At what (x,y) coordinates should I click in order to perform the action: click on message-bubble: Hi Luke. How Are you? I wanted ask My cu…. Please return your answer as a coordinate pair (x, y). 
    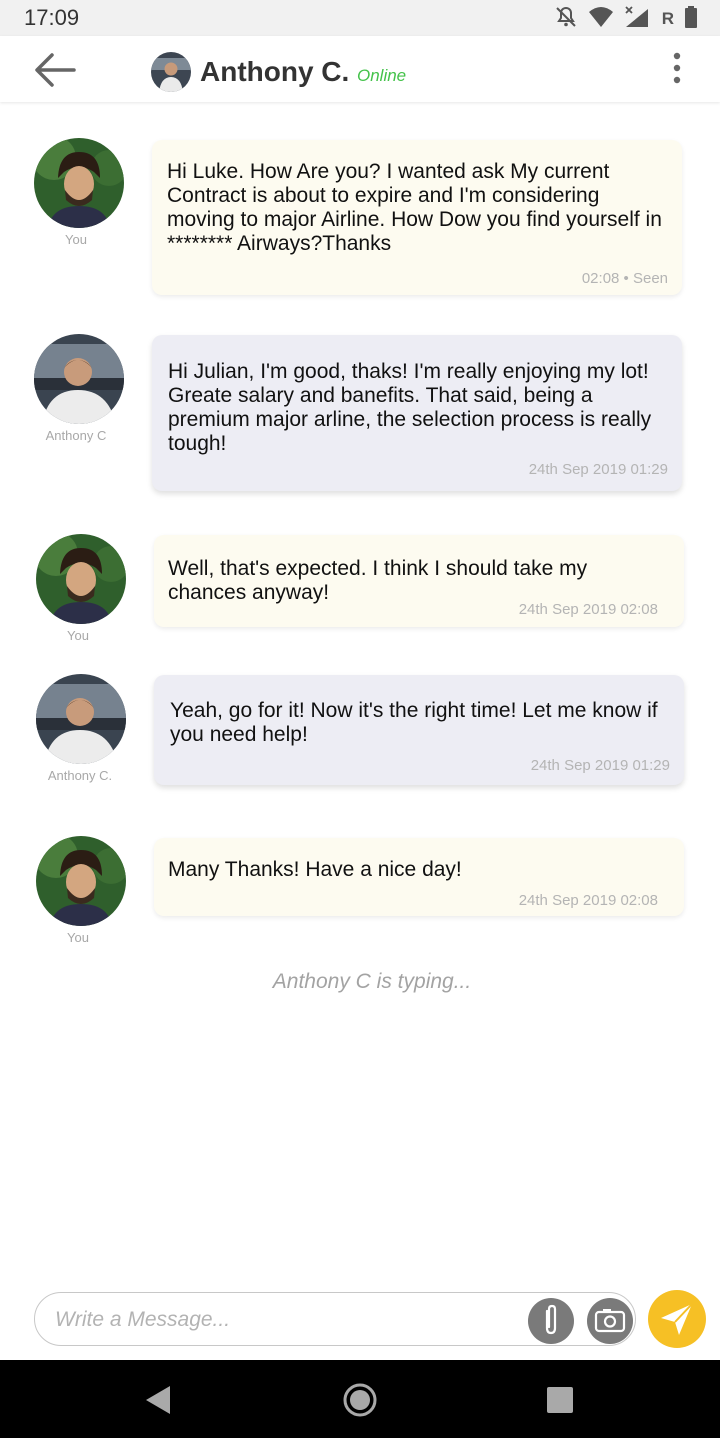
    Looking at the image, I should click on (417, 217).